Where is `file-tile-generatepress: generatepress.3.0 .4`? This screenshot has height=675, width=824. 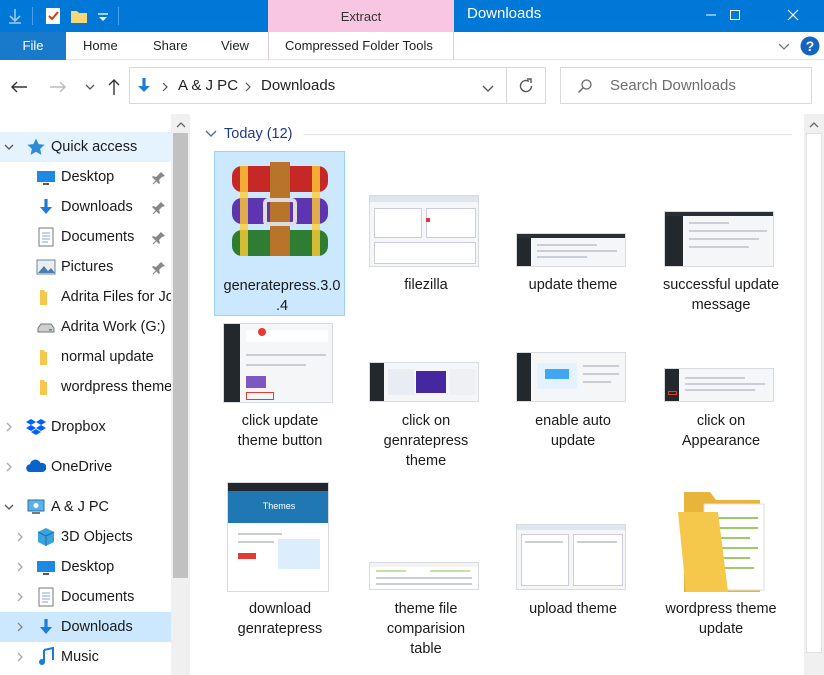
file-tile-generatepress: generatepress.3.0 .4 is located at coordinates (279, 233).